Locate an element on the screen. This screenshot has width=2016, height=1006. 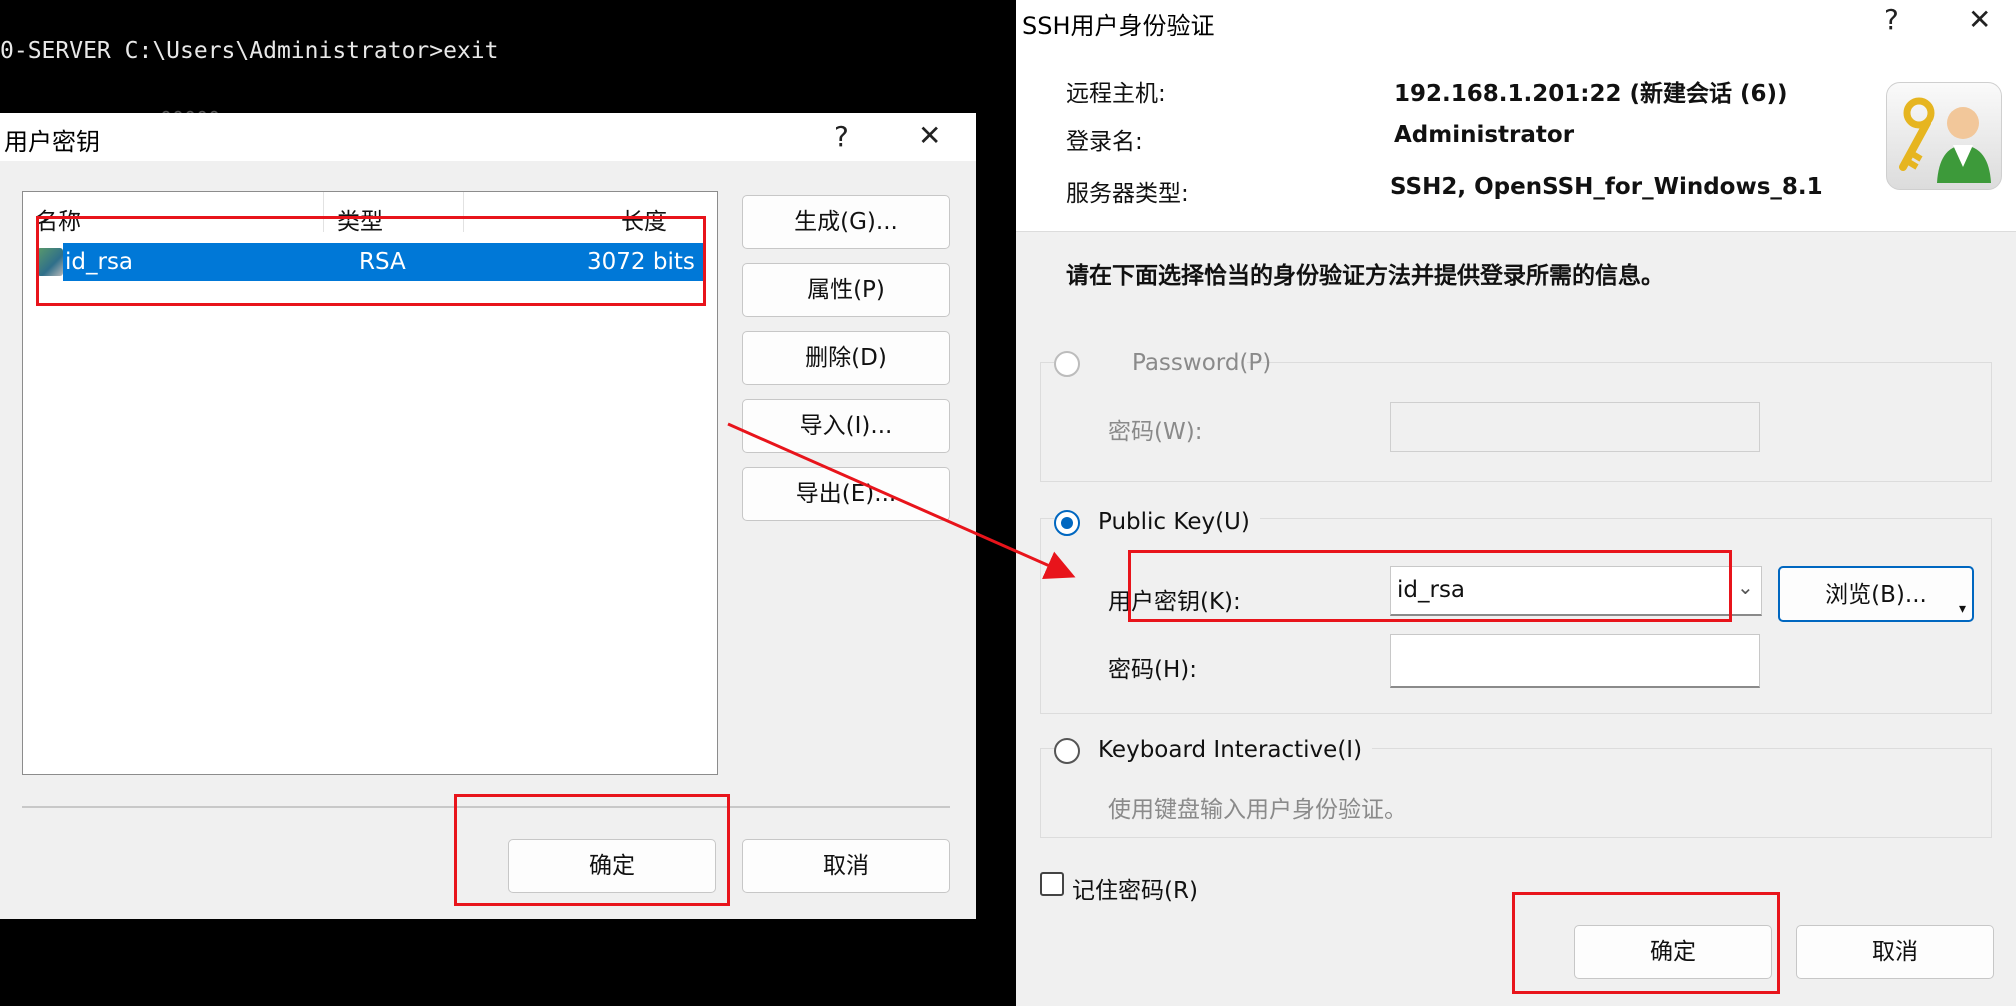
annotation-arrow is located at coordinates (901, 501).